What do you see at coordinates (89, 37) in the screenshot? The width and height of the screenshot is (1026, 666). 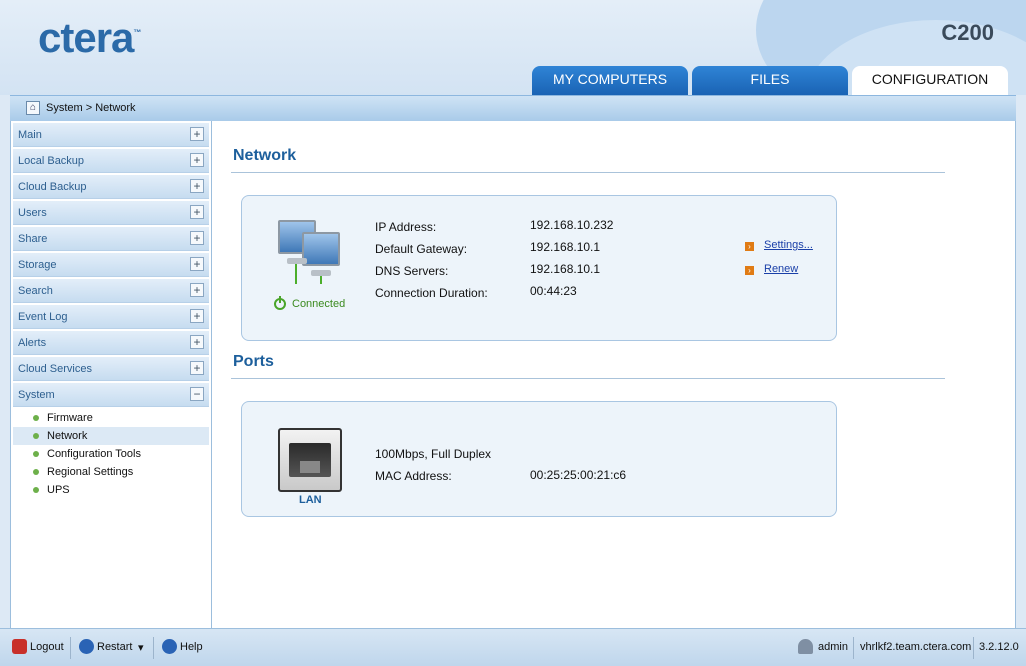 I see `ctera-logo: ctera™` at bounding box center [89, 37].